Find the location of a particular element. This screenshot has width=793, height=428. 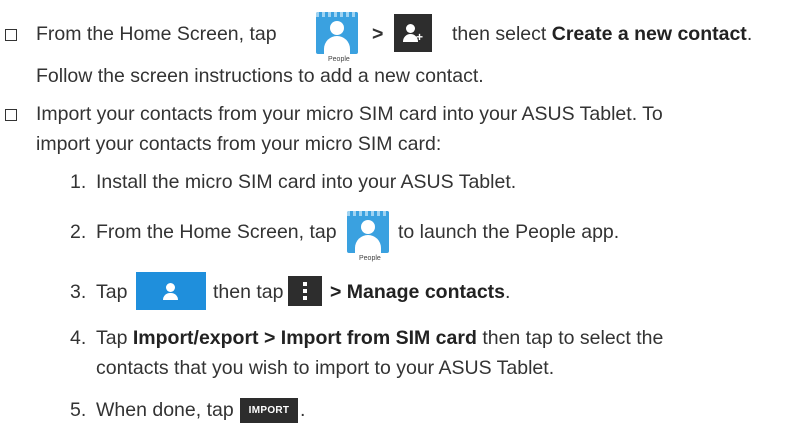

step-3-middle: then tap is located at coordinates (248, 292).